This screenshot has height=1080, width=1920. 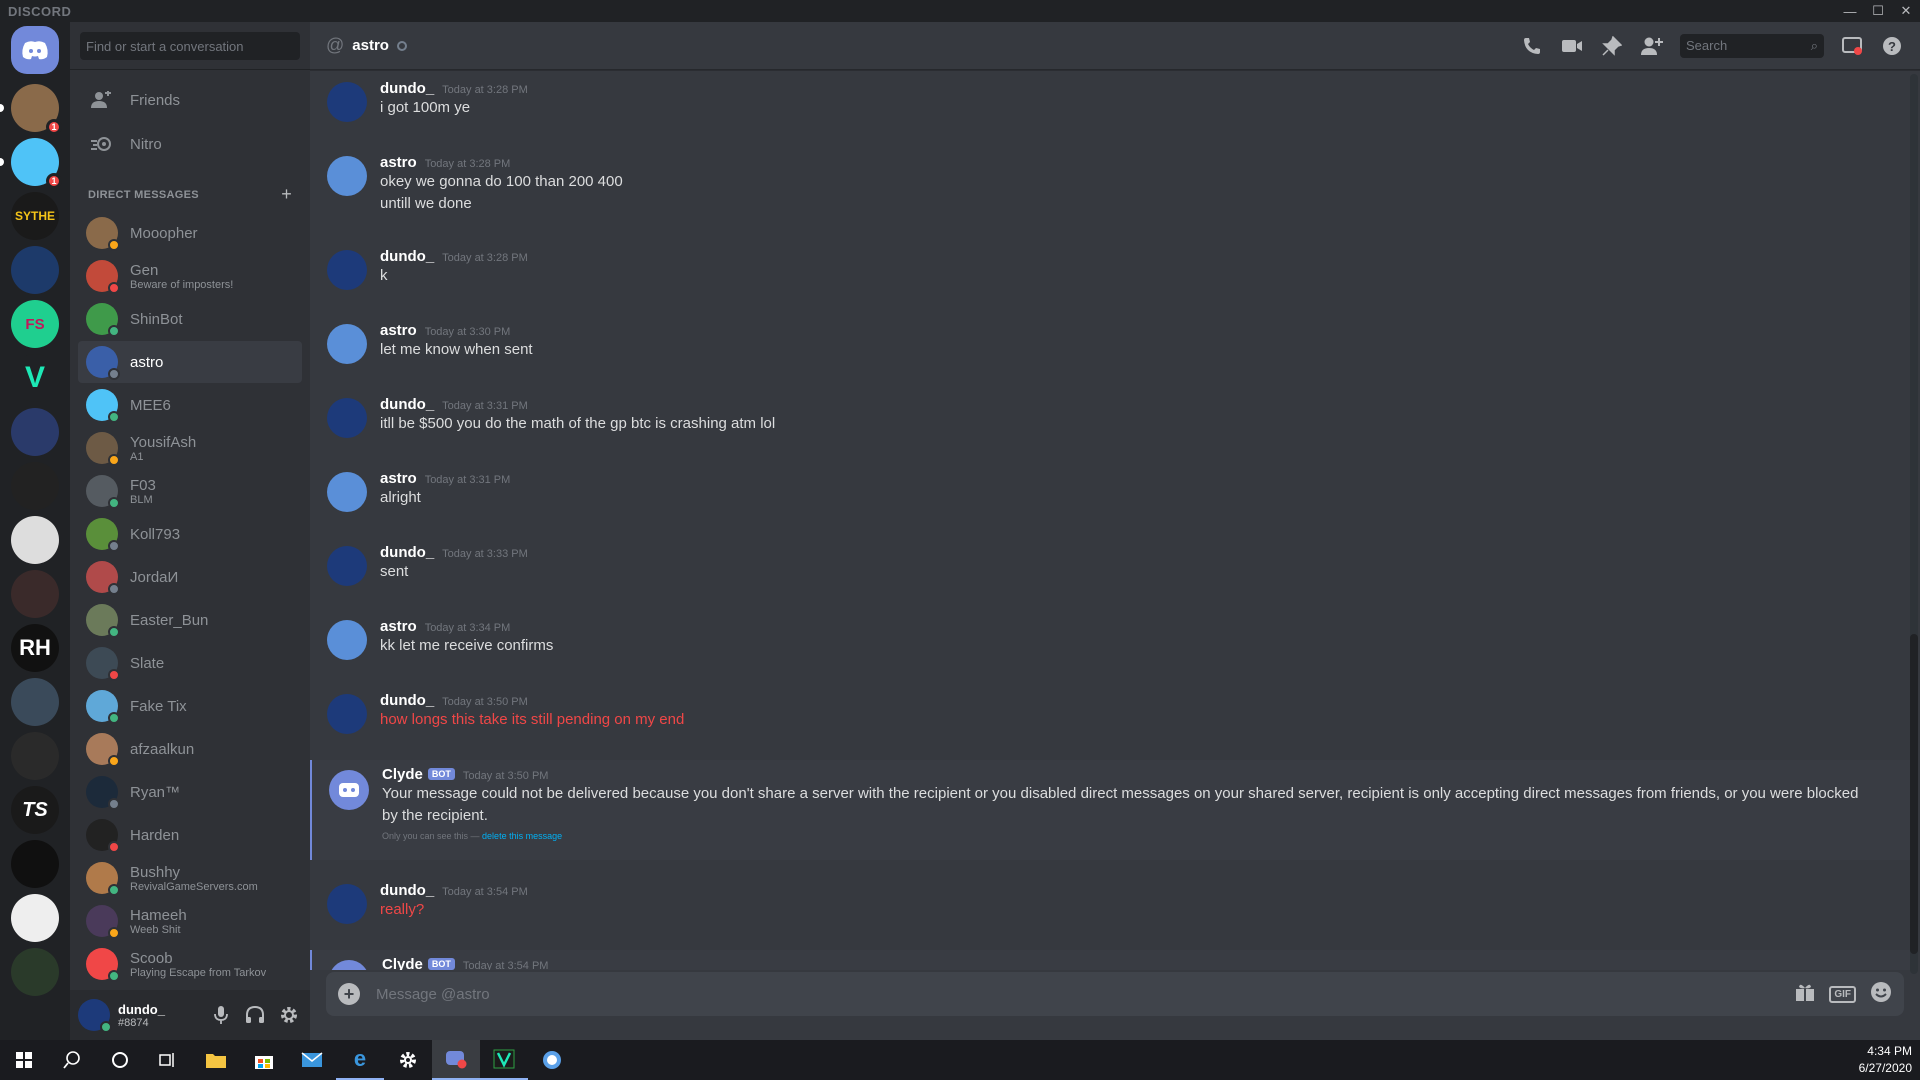 What do you see at coordinates (1852, 46) in the screenshot?
I see `inbox-icon` at bounding box center [1852, 46].